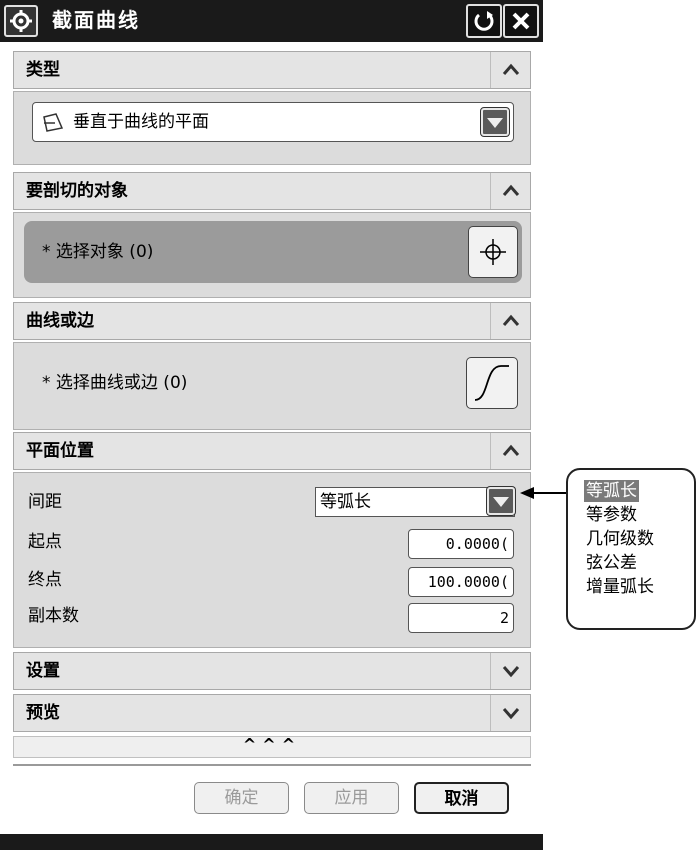 This screenshot has width=698, height=850. I want to click on copies-field: 2, so click(461, 618).